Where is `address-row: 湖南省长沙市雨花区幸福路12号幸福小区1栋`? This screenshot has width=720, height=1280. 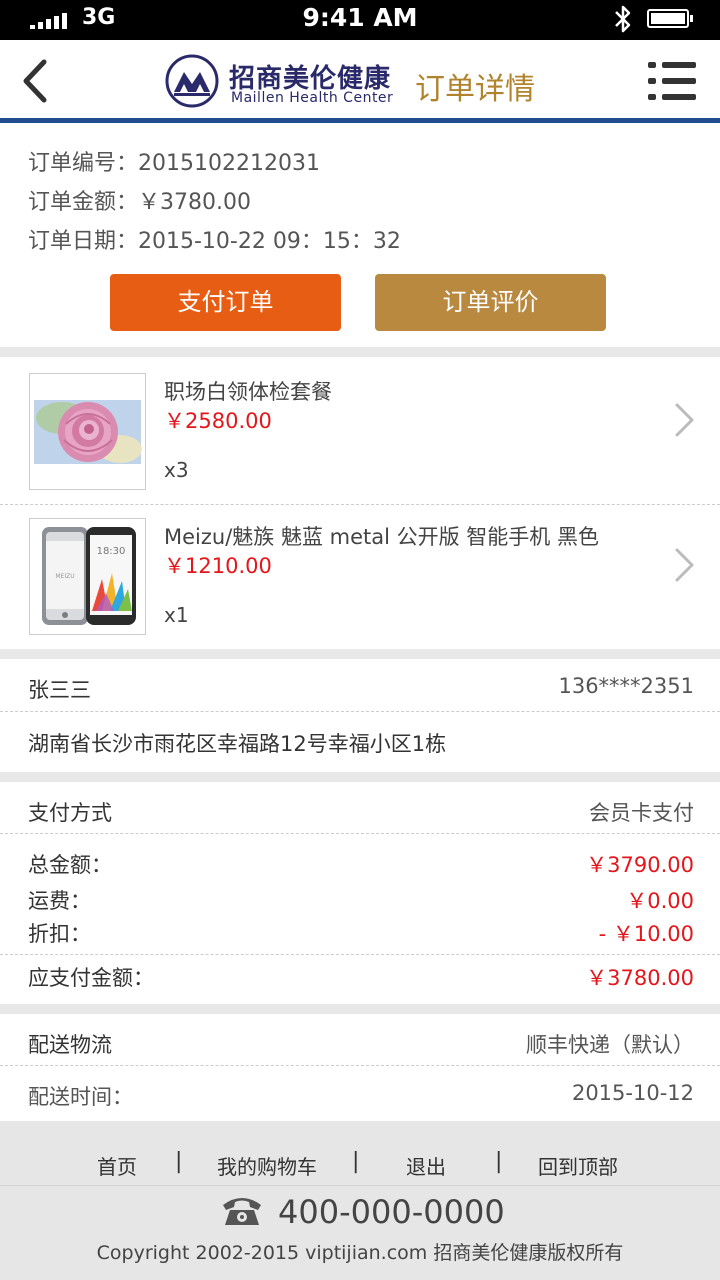
address-row: 湖南省长沙市雨花区幸福路12号幸福小区1栋 is located at coordinates (361, 743).